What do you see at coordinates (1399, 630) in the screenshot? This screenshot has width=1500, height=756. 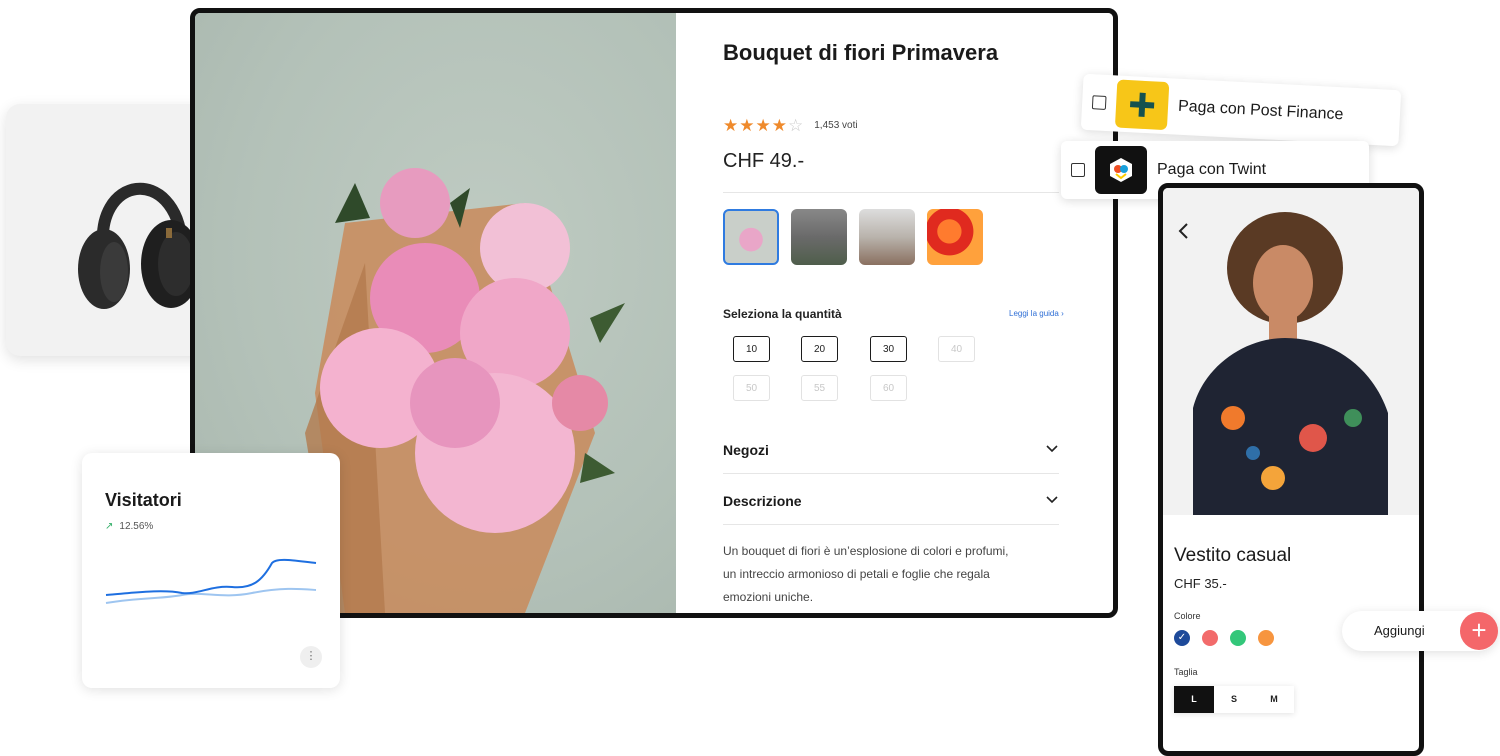 I see `add-label: Aggiungi` at bounding box center [1399, 630].